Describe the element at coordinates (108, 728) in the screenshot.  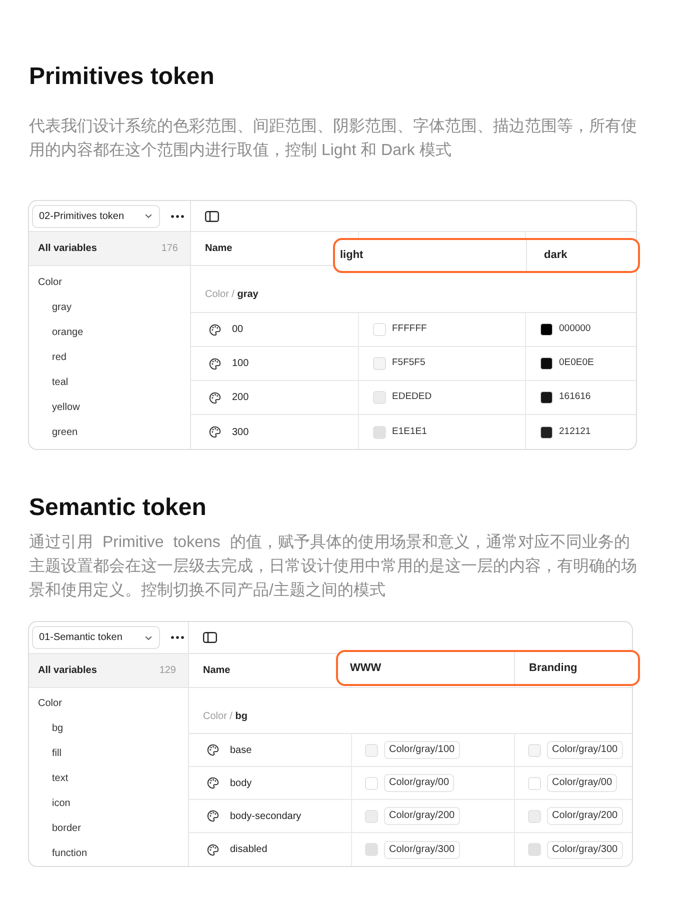
I see `sidebar-item: bg` at that location.